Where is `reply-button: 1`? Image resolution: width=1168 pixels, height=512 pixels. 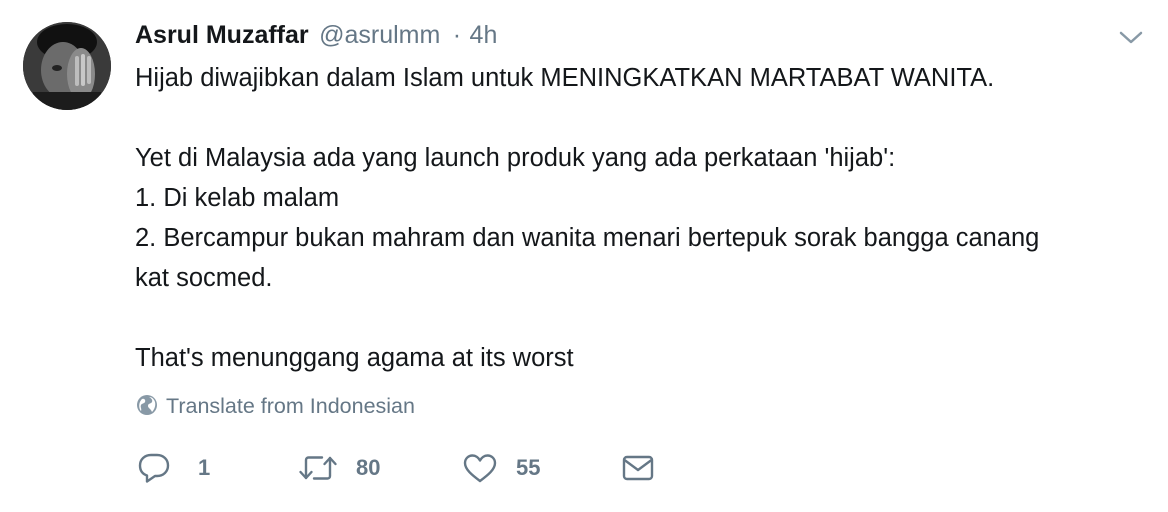
reply-button: 1 is located at coordinates (181, 468).